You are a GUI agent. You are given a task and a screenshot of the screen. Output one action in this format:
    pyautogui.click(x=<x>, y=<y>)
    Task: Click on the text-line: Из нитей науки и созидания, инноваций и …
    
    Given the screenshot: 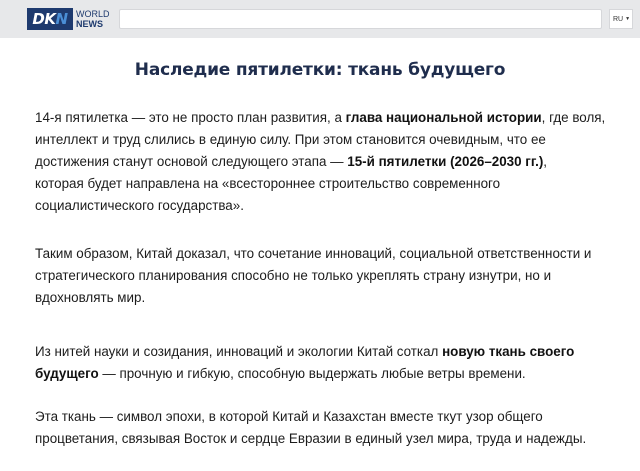 What is the action you would take?
    pyautogui.click(x=332, y=352)
    